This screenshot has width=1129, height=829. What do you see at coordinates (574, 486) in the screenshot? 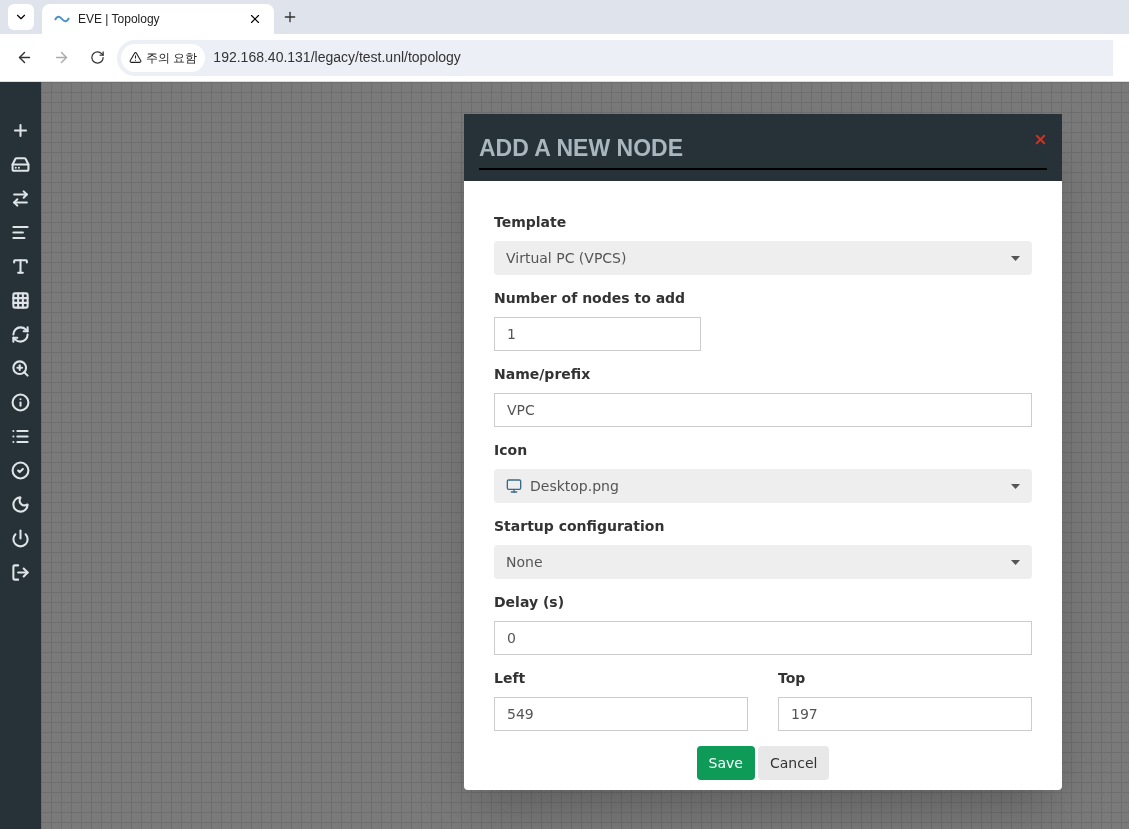
I see `select-value: Desktop.png` at bounding box center [574, 486].